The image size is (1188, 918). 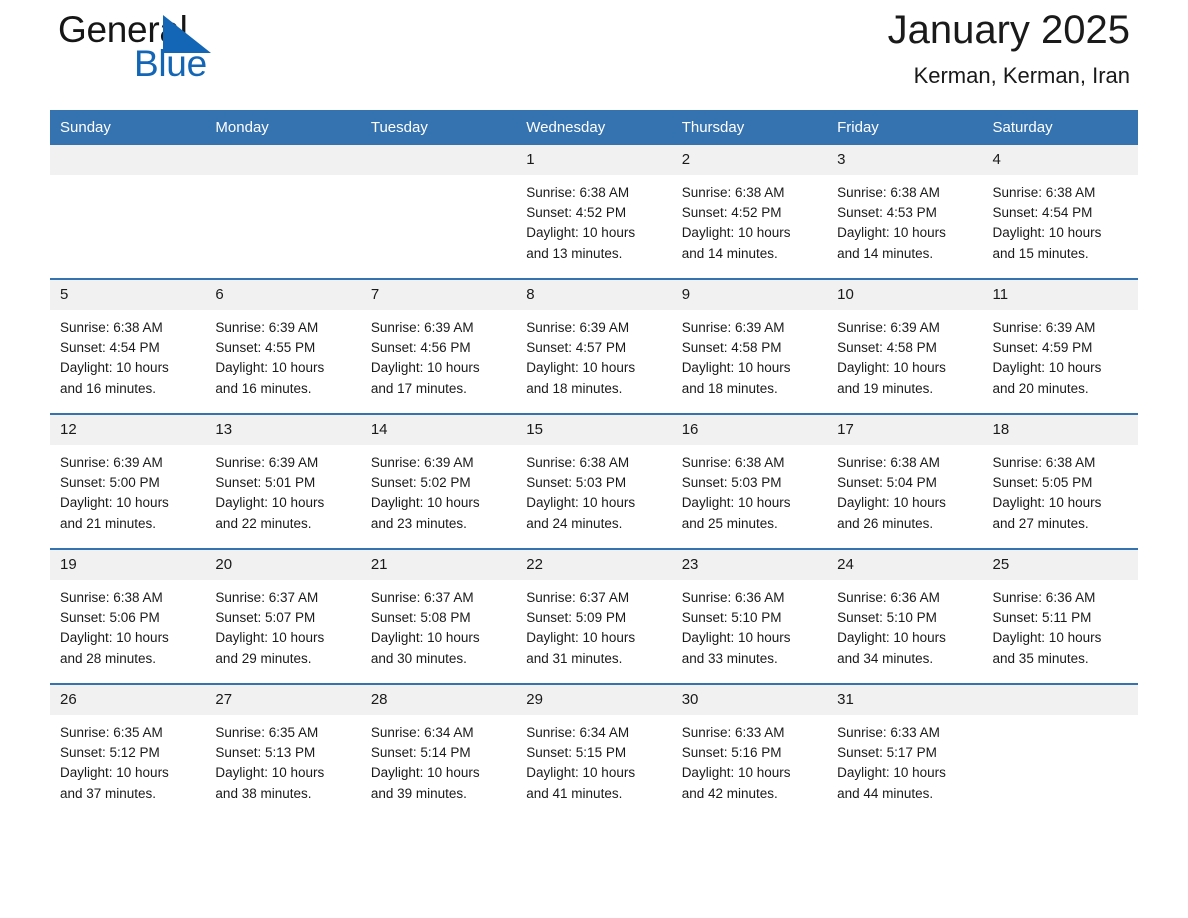 What do you see at coordinates (128, 565) in the screenshot?
I see `day-number: 19` at bounding box center [128, 565].